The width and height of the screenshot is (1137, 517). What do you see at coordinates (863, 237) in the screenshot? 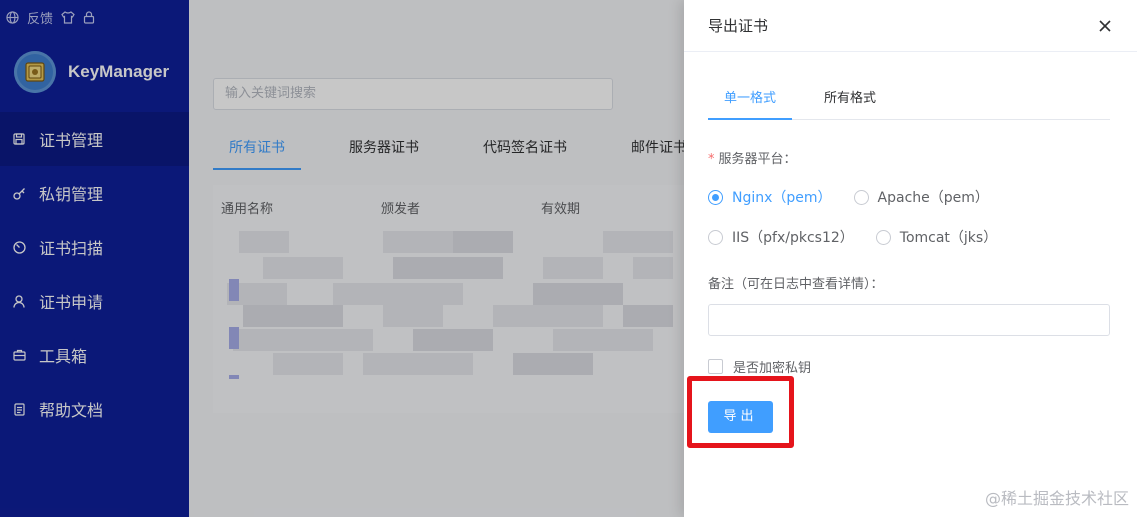
I see `platform-radio-row: IIS（pfx/pkcs12） Tomcat（jks）` at bounding box center [863, 237].